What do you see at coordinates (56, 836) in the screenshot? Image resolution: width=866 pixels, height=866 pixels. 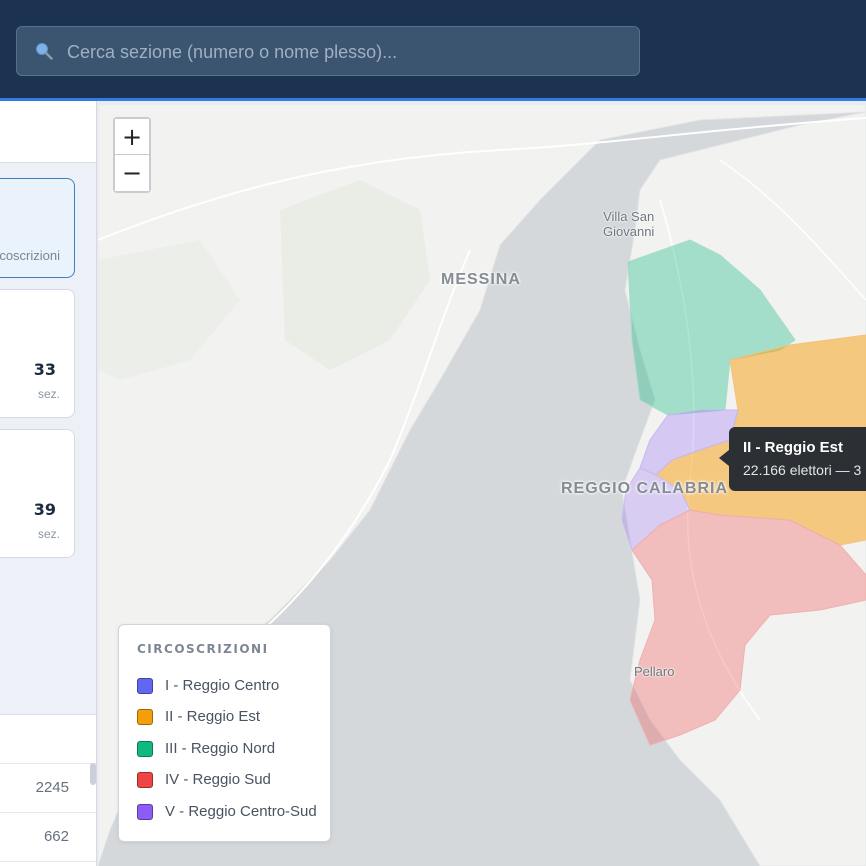 I see `section-row-value: 662` at bounding box center [56, 836].